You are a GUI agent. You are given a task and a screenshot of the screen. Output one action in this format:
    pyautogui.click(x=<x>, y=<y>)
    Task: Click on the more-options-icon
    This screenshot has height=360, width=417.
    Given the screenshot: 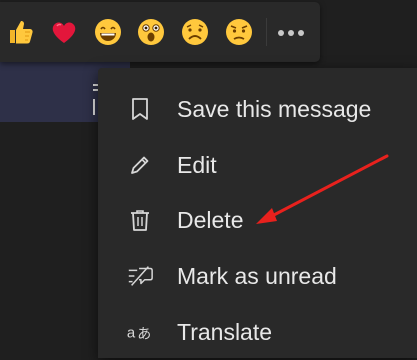 What is the action you would take?
    pyautogui.click(x=291, y=33)
    